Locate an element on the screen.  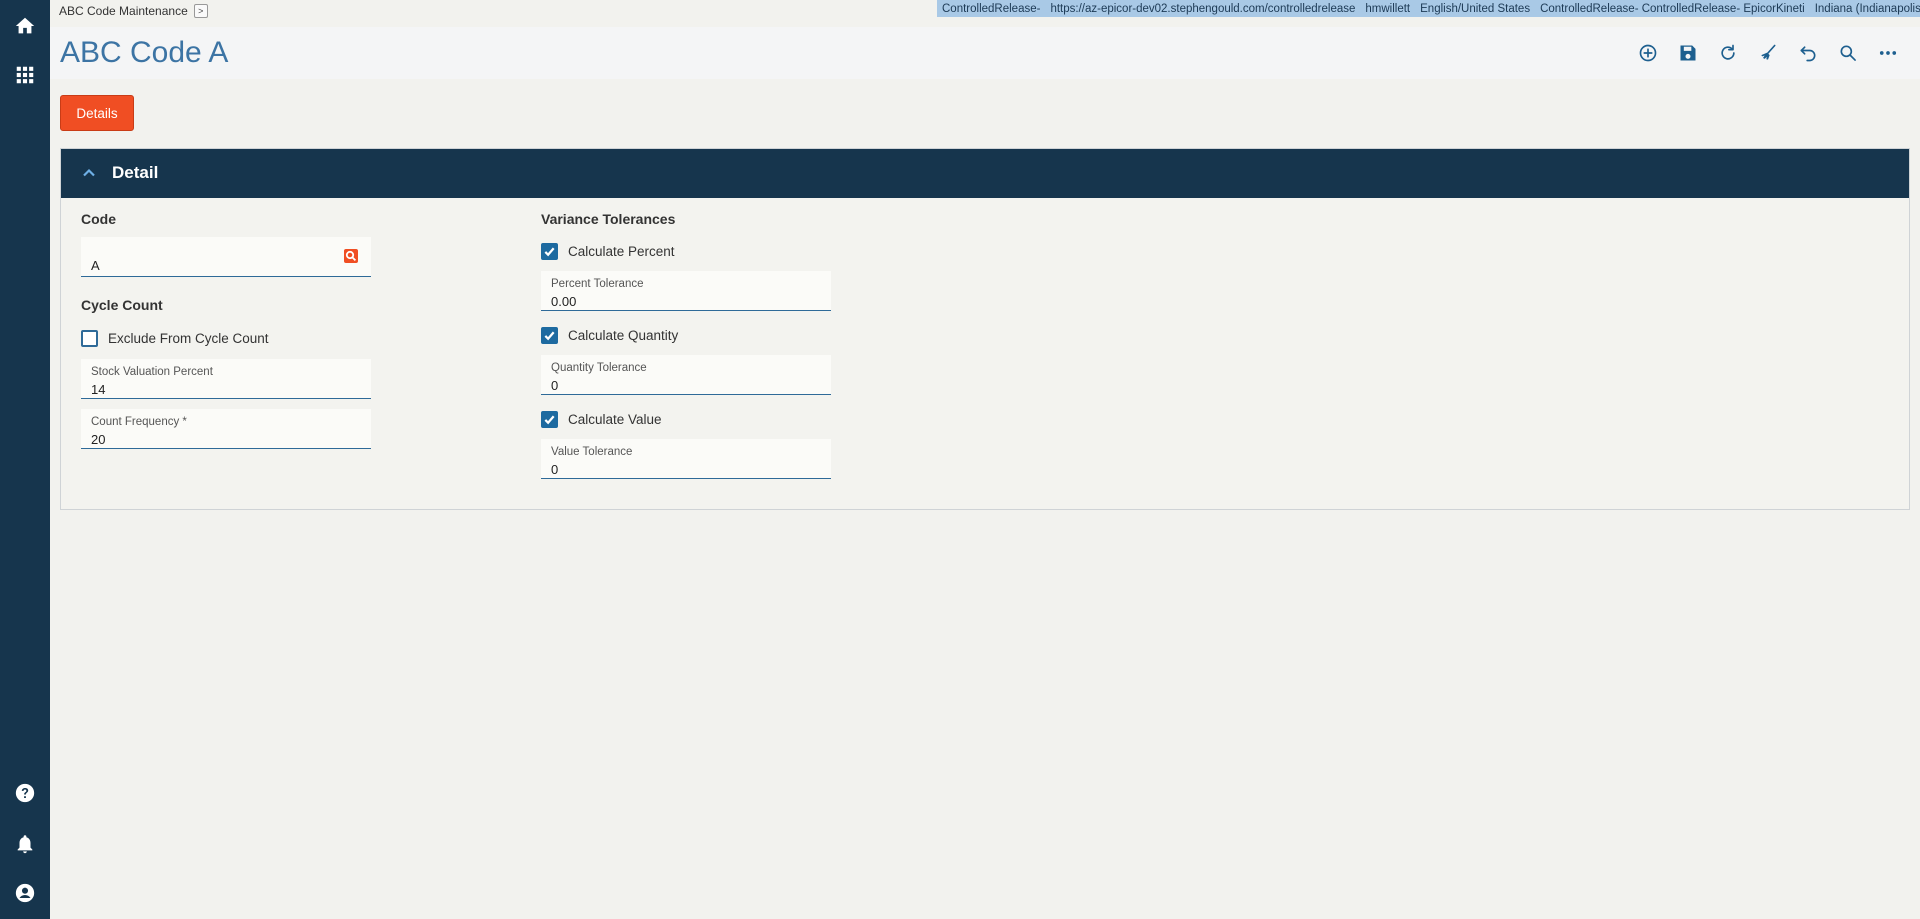
quantity-tolerance-label: Quantity Tolerance is located at coordinates (599, 368).